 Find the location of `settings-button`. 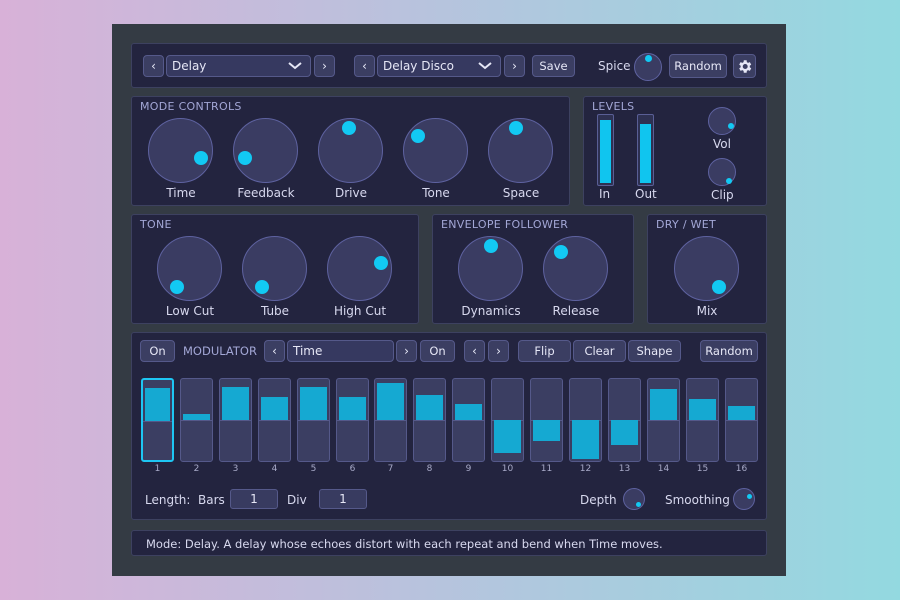

settings-button is located at coordinates (744, 66).